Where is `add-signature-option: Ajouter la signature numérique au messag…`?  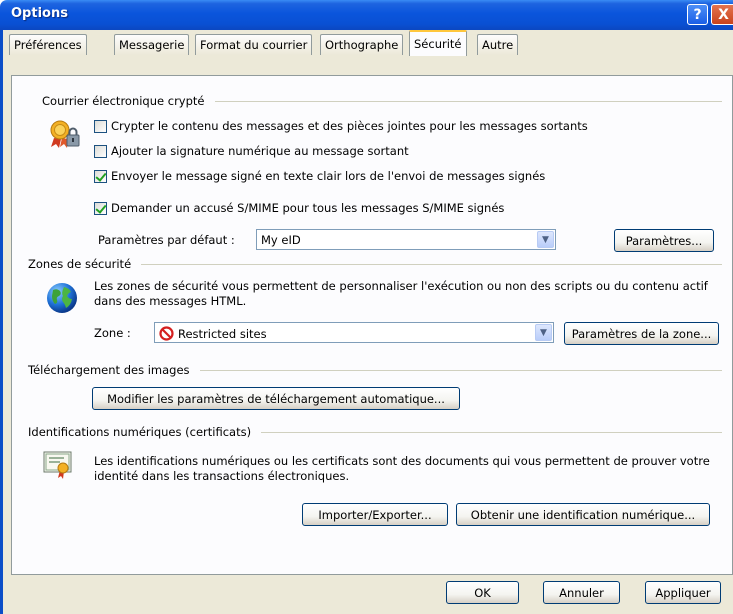 add-signature-option: Ajouter la signature numérique au messag… is located at coordinates (251, 151).